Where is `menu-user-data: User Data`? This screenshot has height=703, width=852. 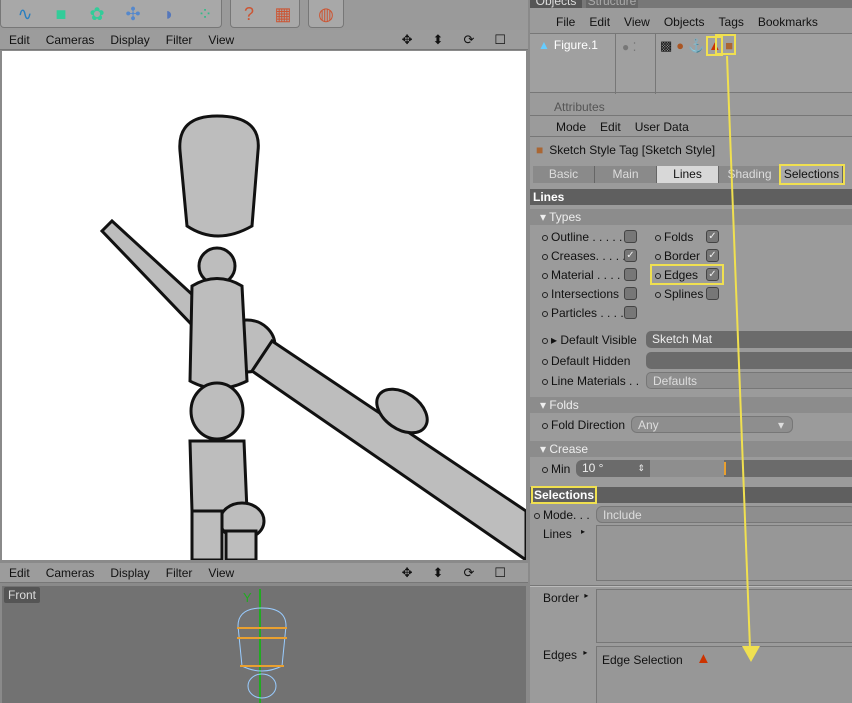 menu-user-data: User Data is located at coordinates (662, 127).